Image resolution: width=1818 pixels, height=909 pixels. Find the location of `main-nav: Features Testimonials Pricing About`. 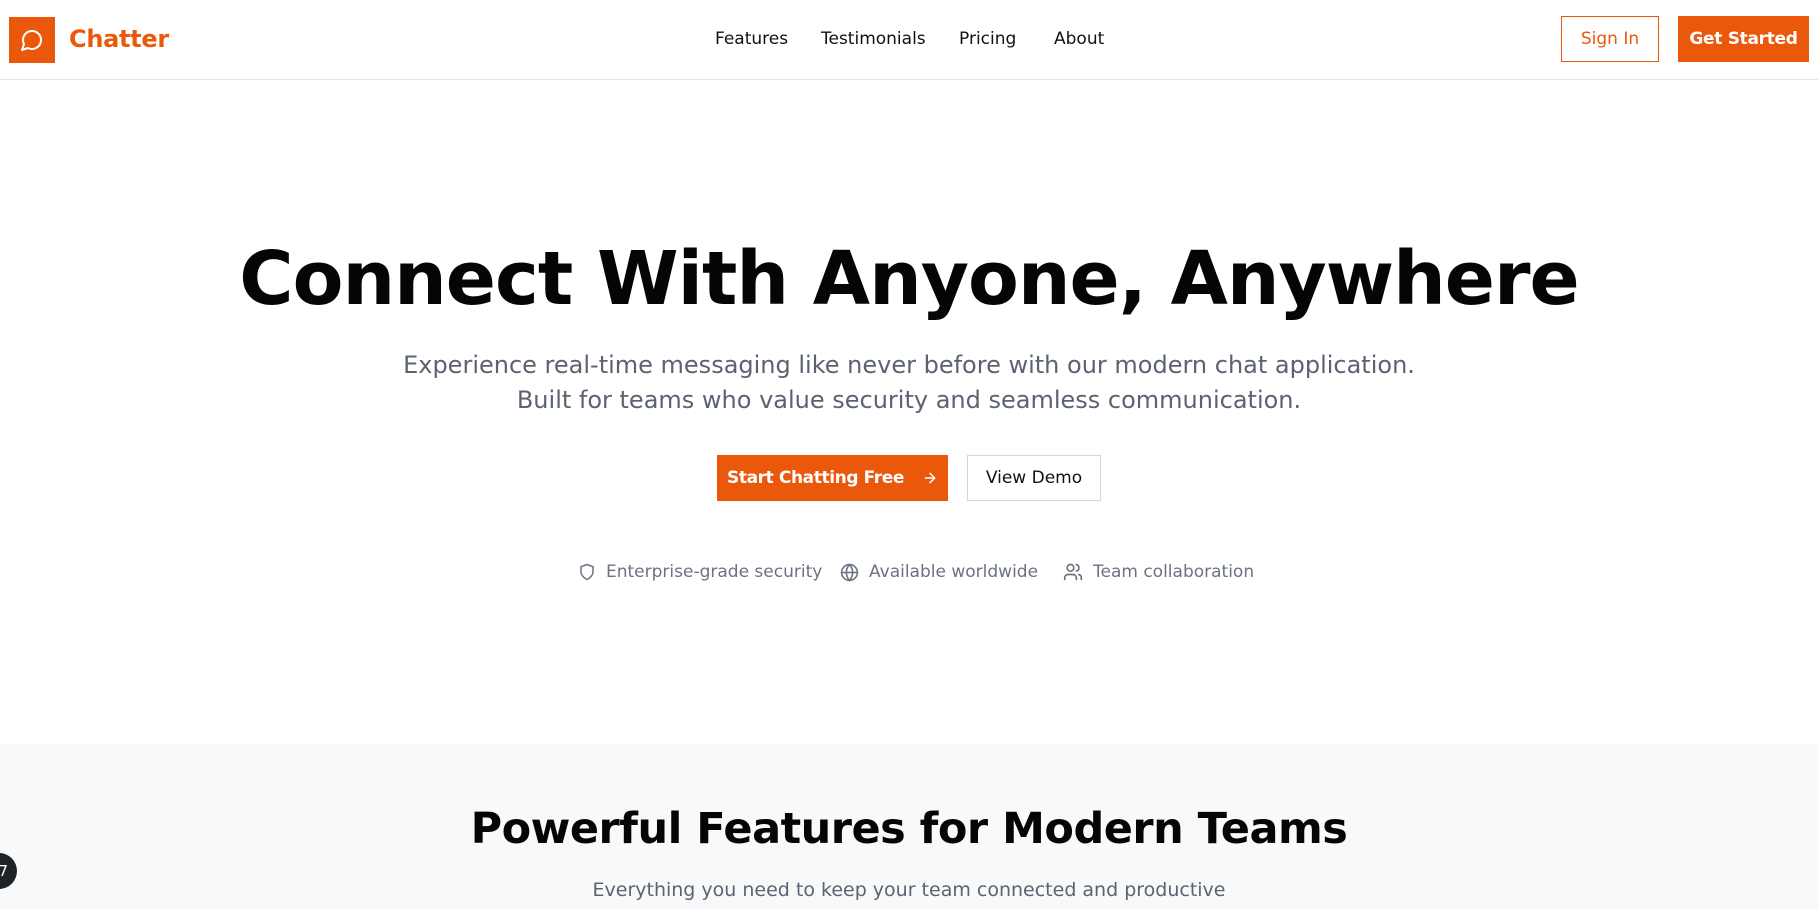

main-nav: Features Testimonials Pricing About is located at coordinates (909, 41).